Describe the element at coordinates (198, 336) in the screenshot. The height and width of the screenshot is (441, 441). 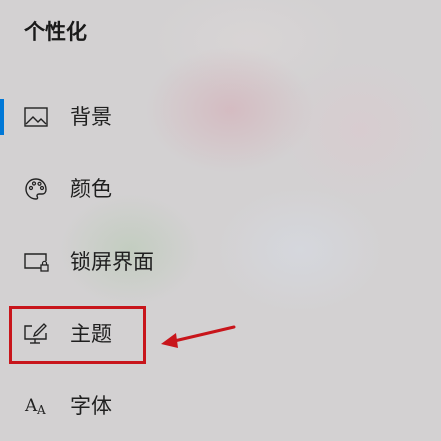
I see `arrow-annotation` at that location.